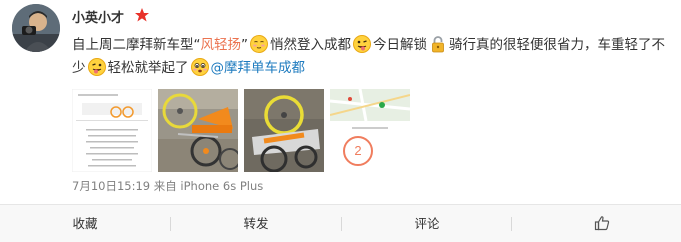  What do you see at coordinates (310, 45) in the screenshot?
I see `post-text-part: 悄然登入成都` at bounding box center [310, 45].